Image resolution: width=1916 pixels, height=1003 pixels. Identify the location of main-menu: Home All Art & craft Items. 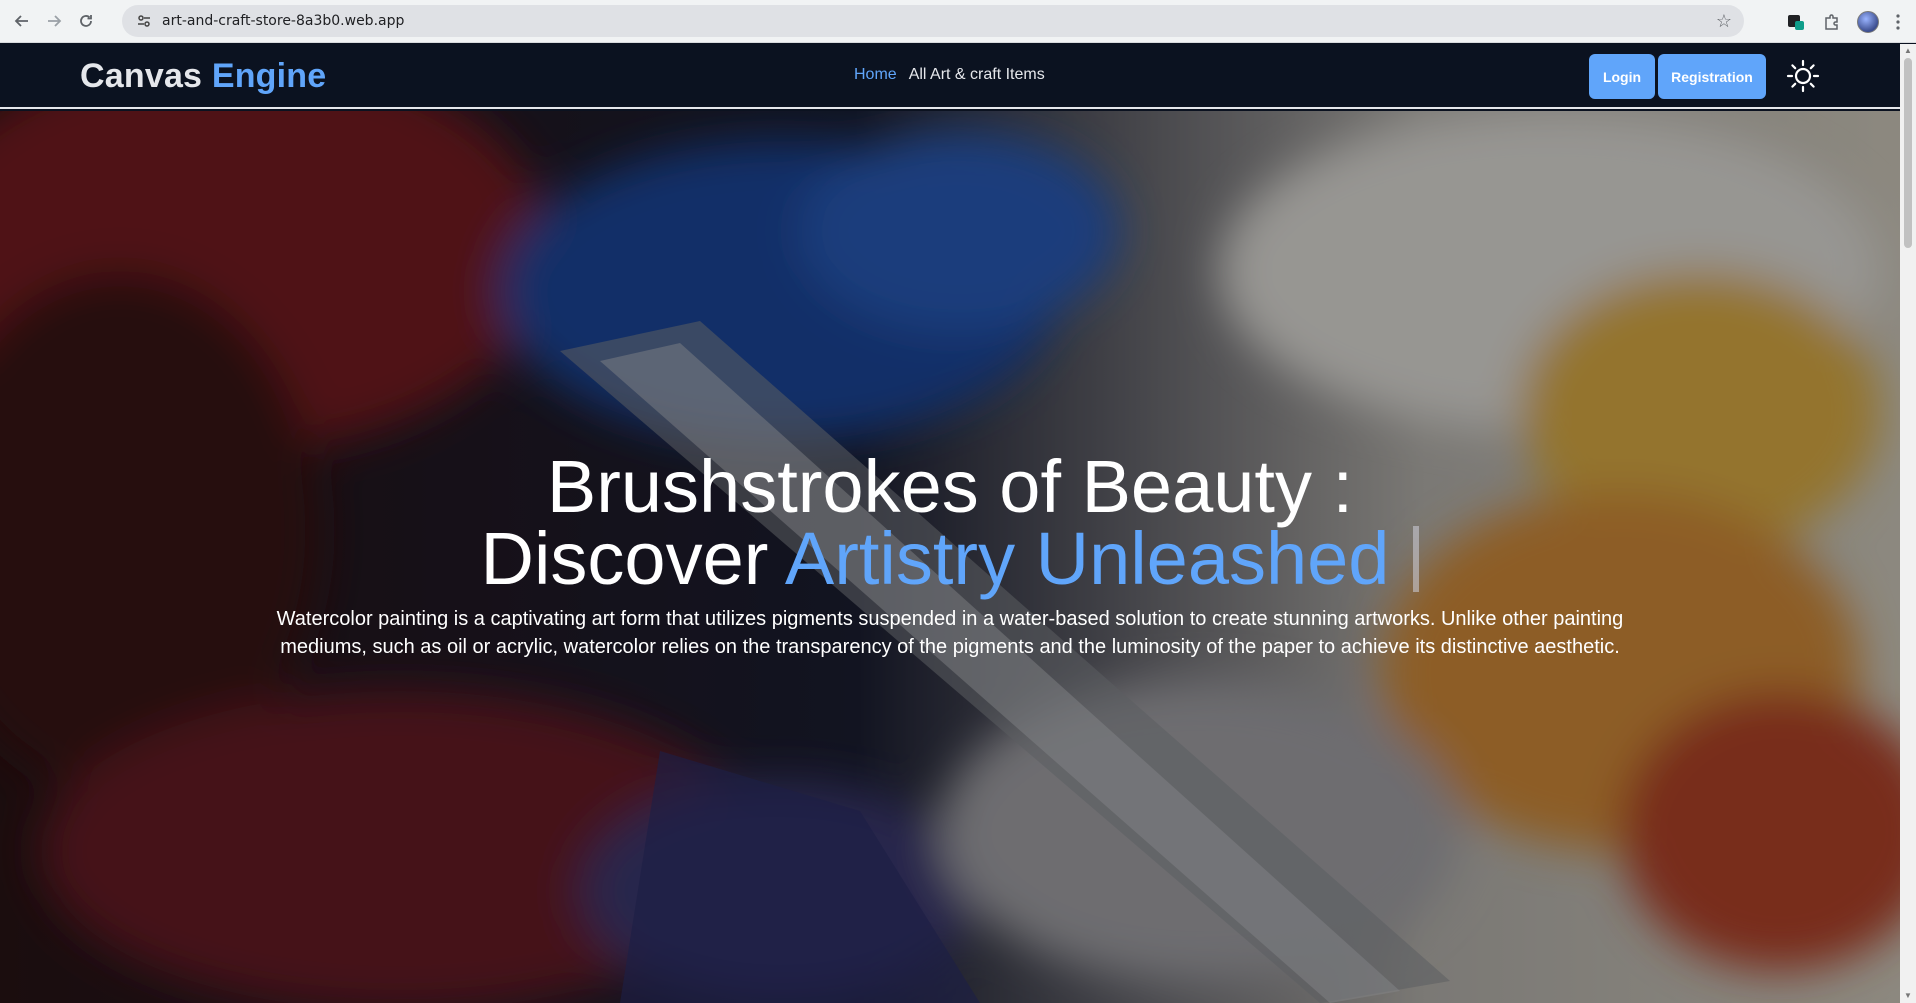
(949, 75).